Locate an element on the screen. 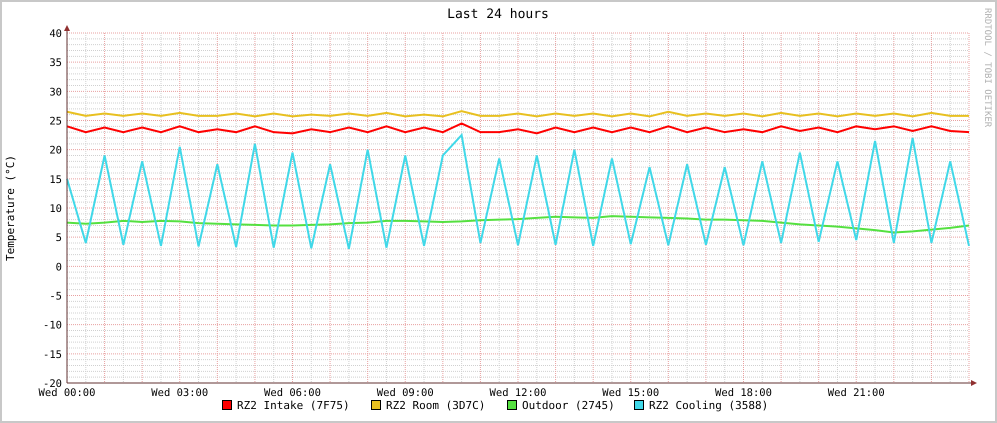 This screenshot has width=997, height=423. y-tick-label: 20 is located at coordinates (55, 150).